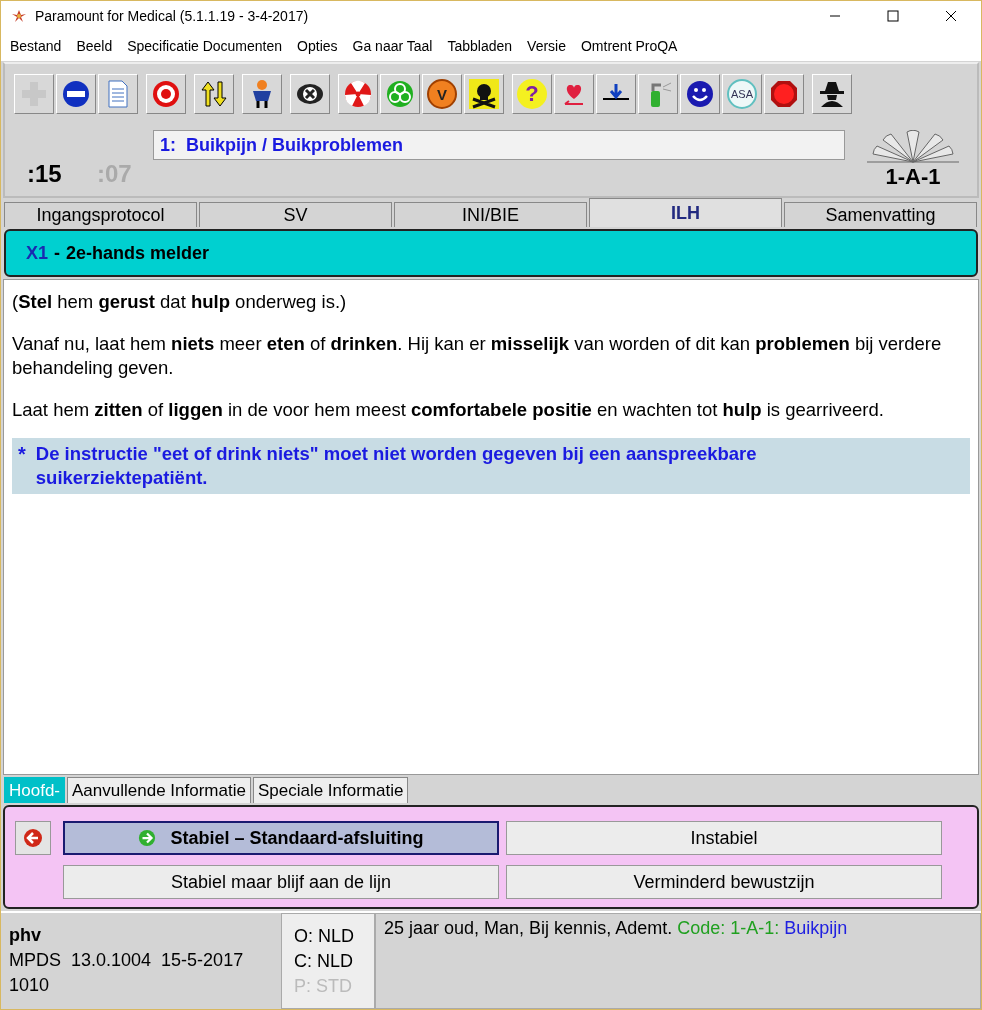 The width and height of the screenshot is (982, 1010). What do you see at coordinates (172, 16) in the screenshot?
I see `window-title: Paramount for Medical (5.1.1.19 - 3-4-2017)` at bounding box center [172, 16].